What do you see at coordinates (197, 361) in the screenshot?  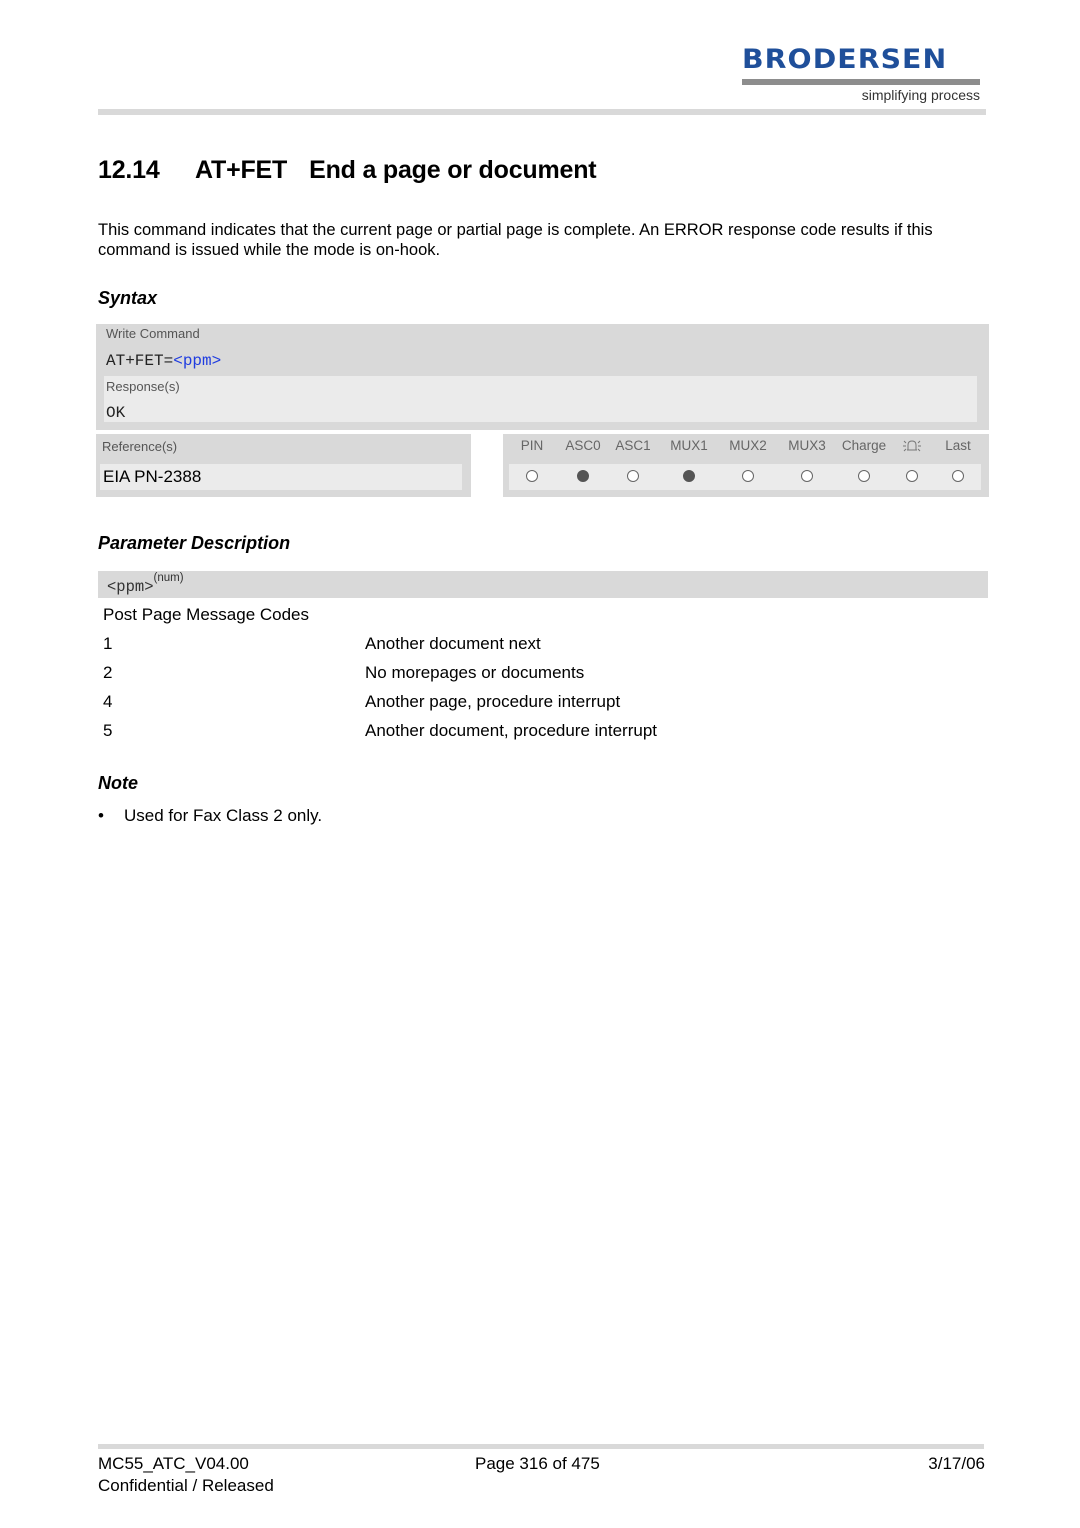 I see `command-parameter-link: <ppm>` at bounding box center [197, 361].